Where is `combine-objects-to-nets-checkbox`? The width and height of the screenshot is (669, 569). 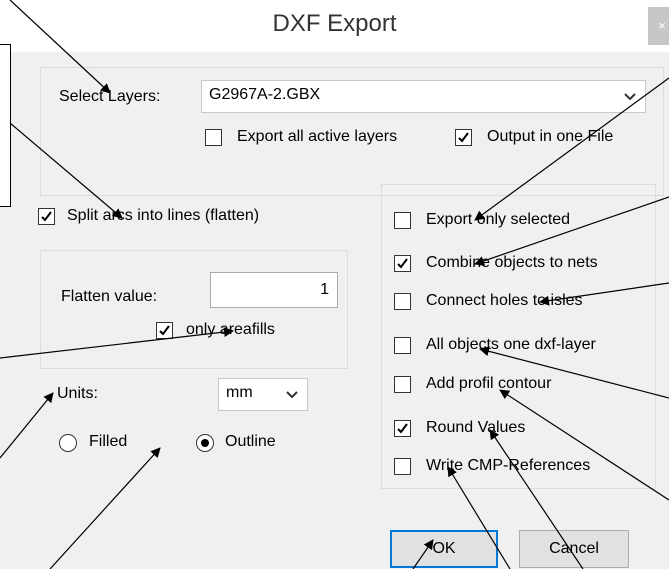
combine-objects-to-nets-checkbox is located at coordinates (402, 263).